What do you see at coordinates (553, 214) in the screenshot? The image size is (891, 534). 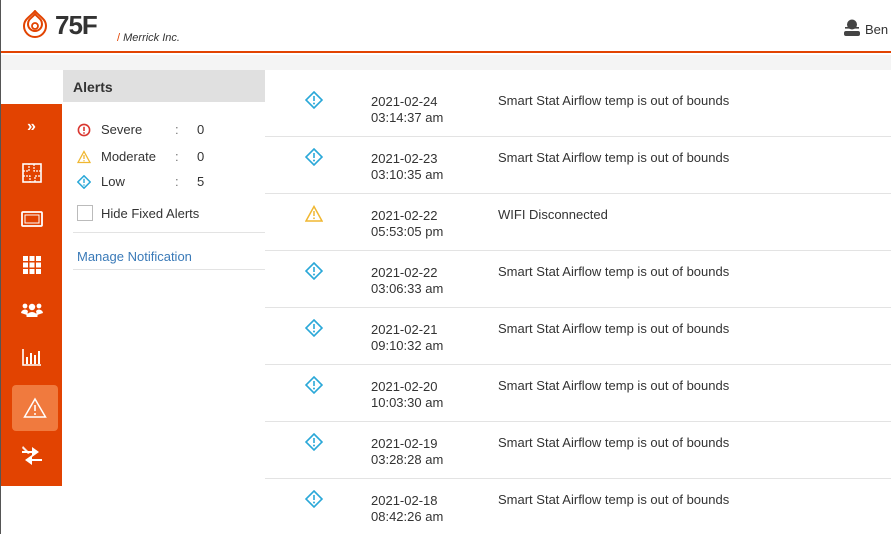 I see `alert-message: WIFI Disconnected` at bounding box center [553, 214].